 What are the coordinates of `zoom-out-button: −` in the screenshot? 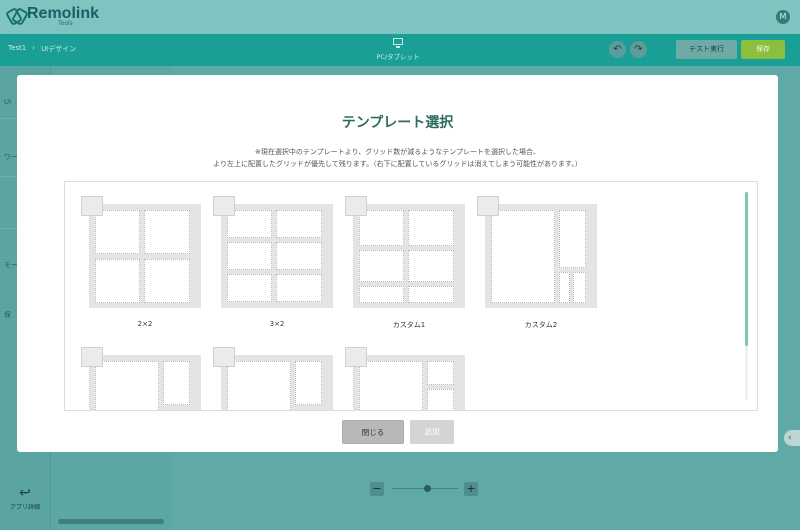 It's located at (377, 489).